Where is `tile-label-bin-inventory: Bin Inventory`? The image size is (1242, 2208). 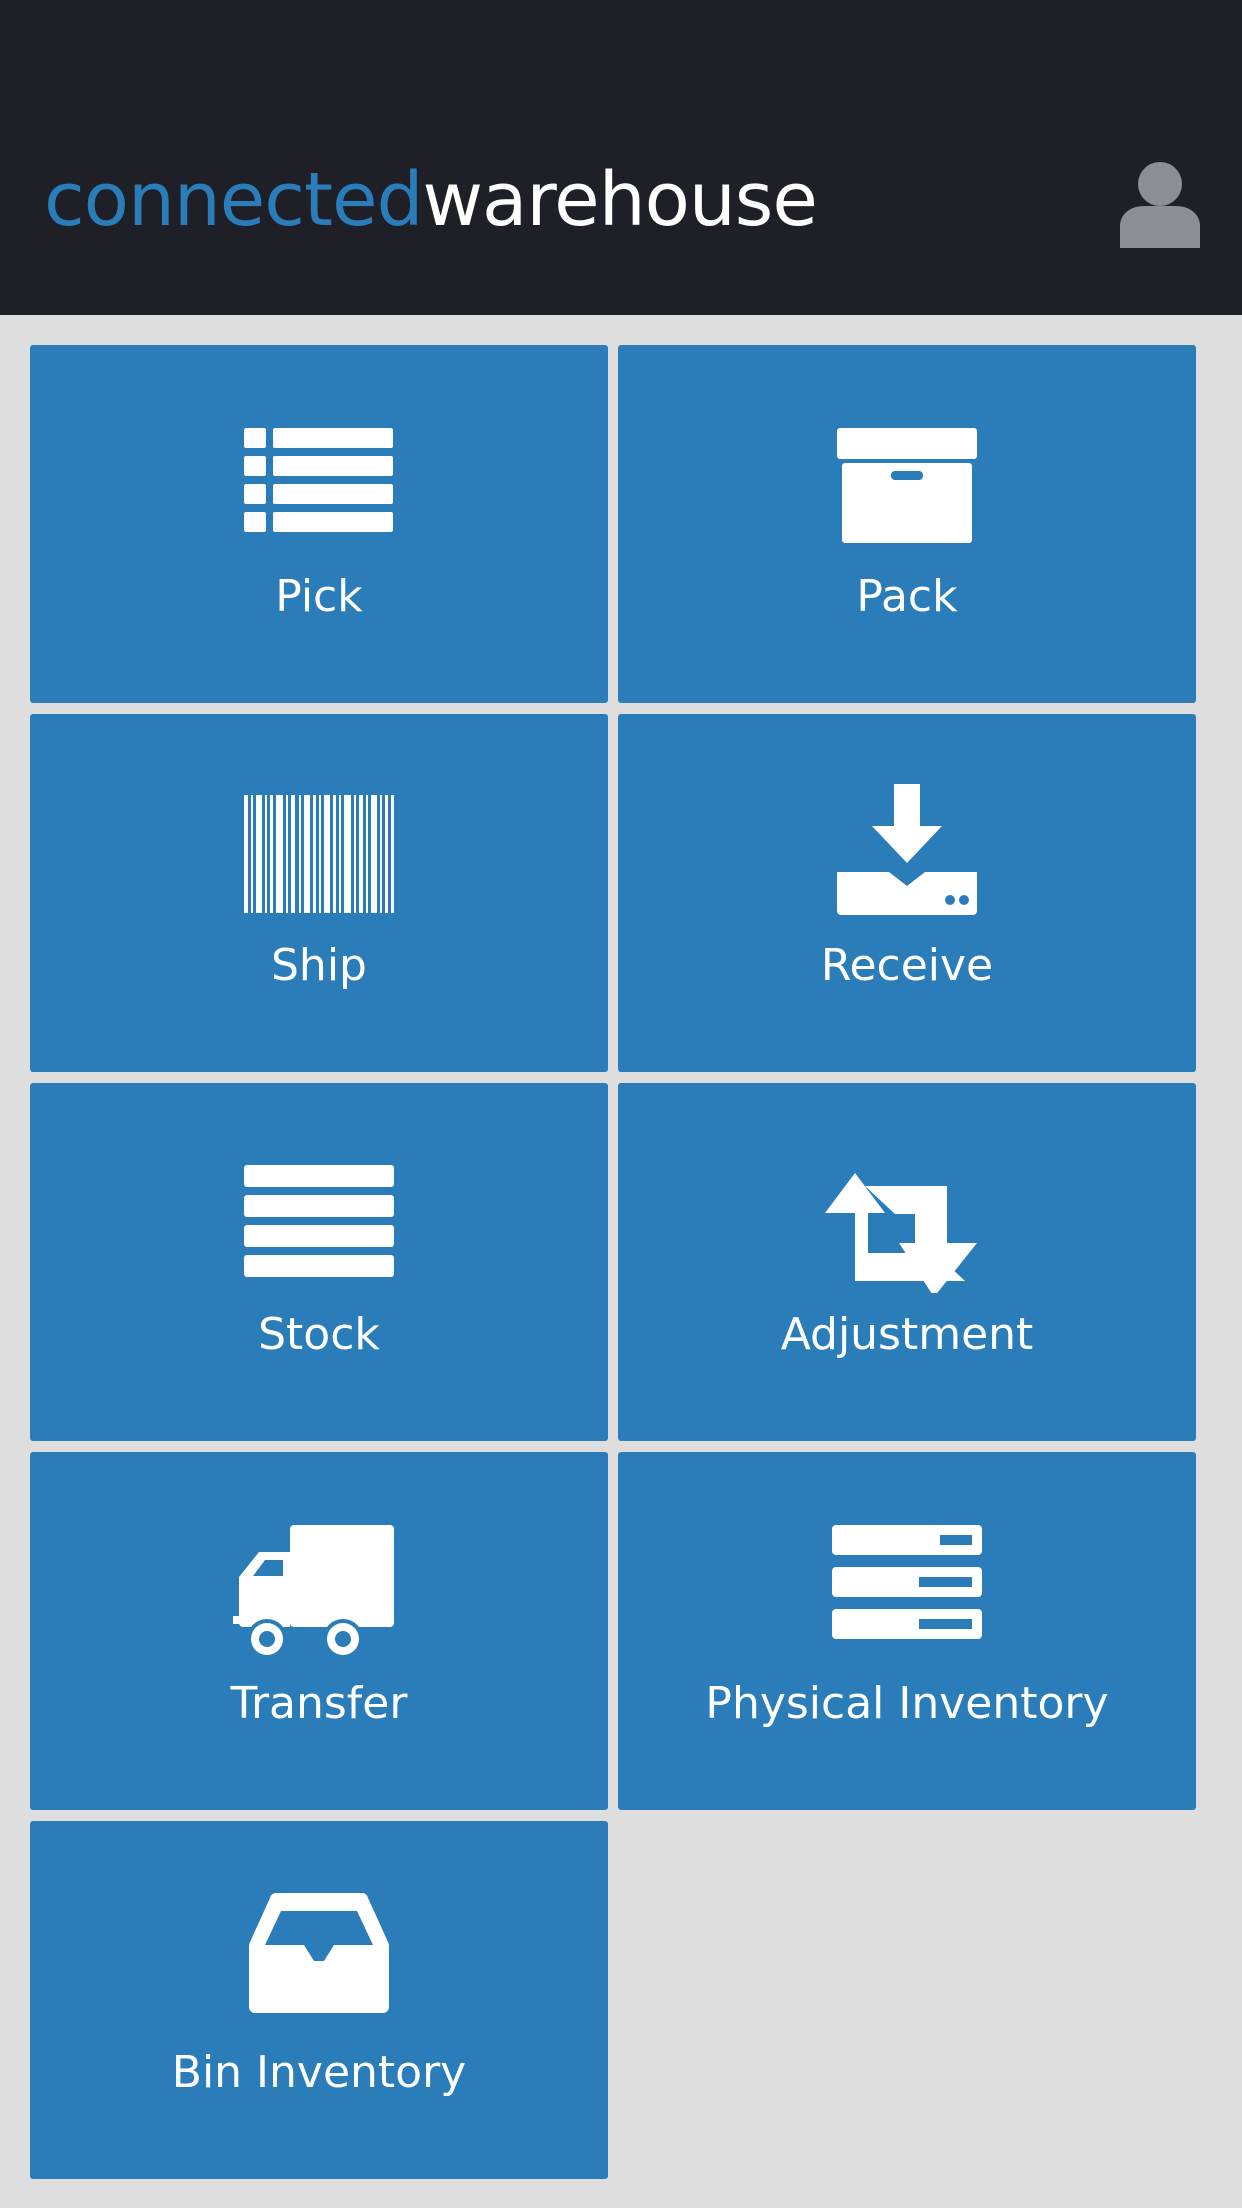
tile-label-bin-inventory: Bin Inventory is located at coordinates (319, 2072).